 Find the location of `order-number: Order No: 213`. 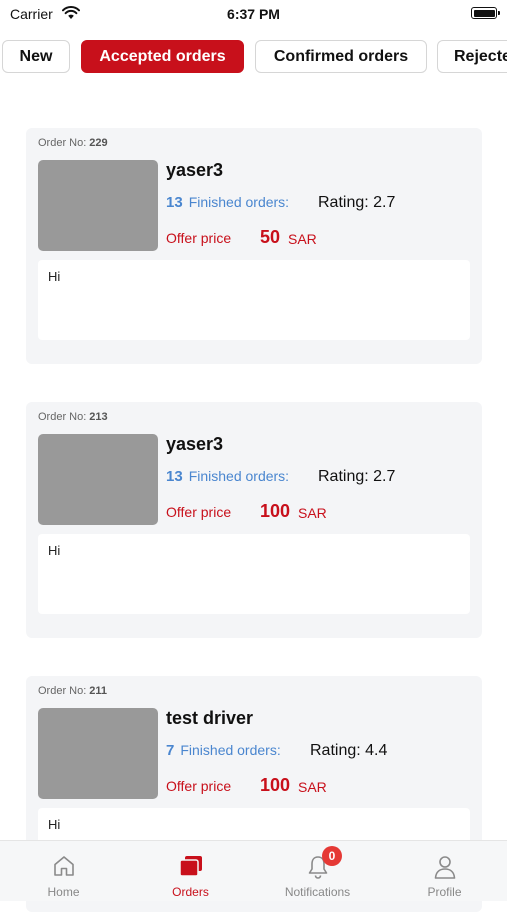

order-number: Order No: 213 is located at coordinates (73, 417).